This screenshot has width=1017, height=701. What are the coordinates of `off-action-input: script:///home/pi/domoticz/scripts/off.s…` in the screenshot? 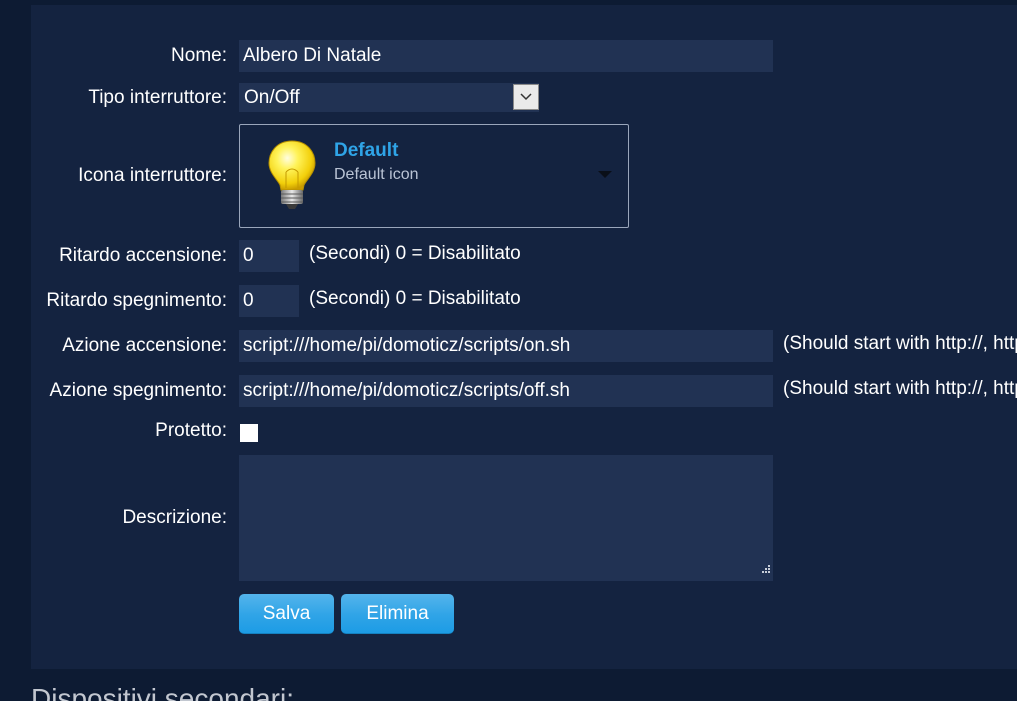 It's located at (506, 391).